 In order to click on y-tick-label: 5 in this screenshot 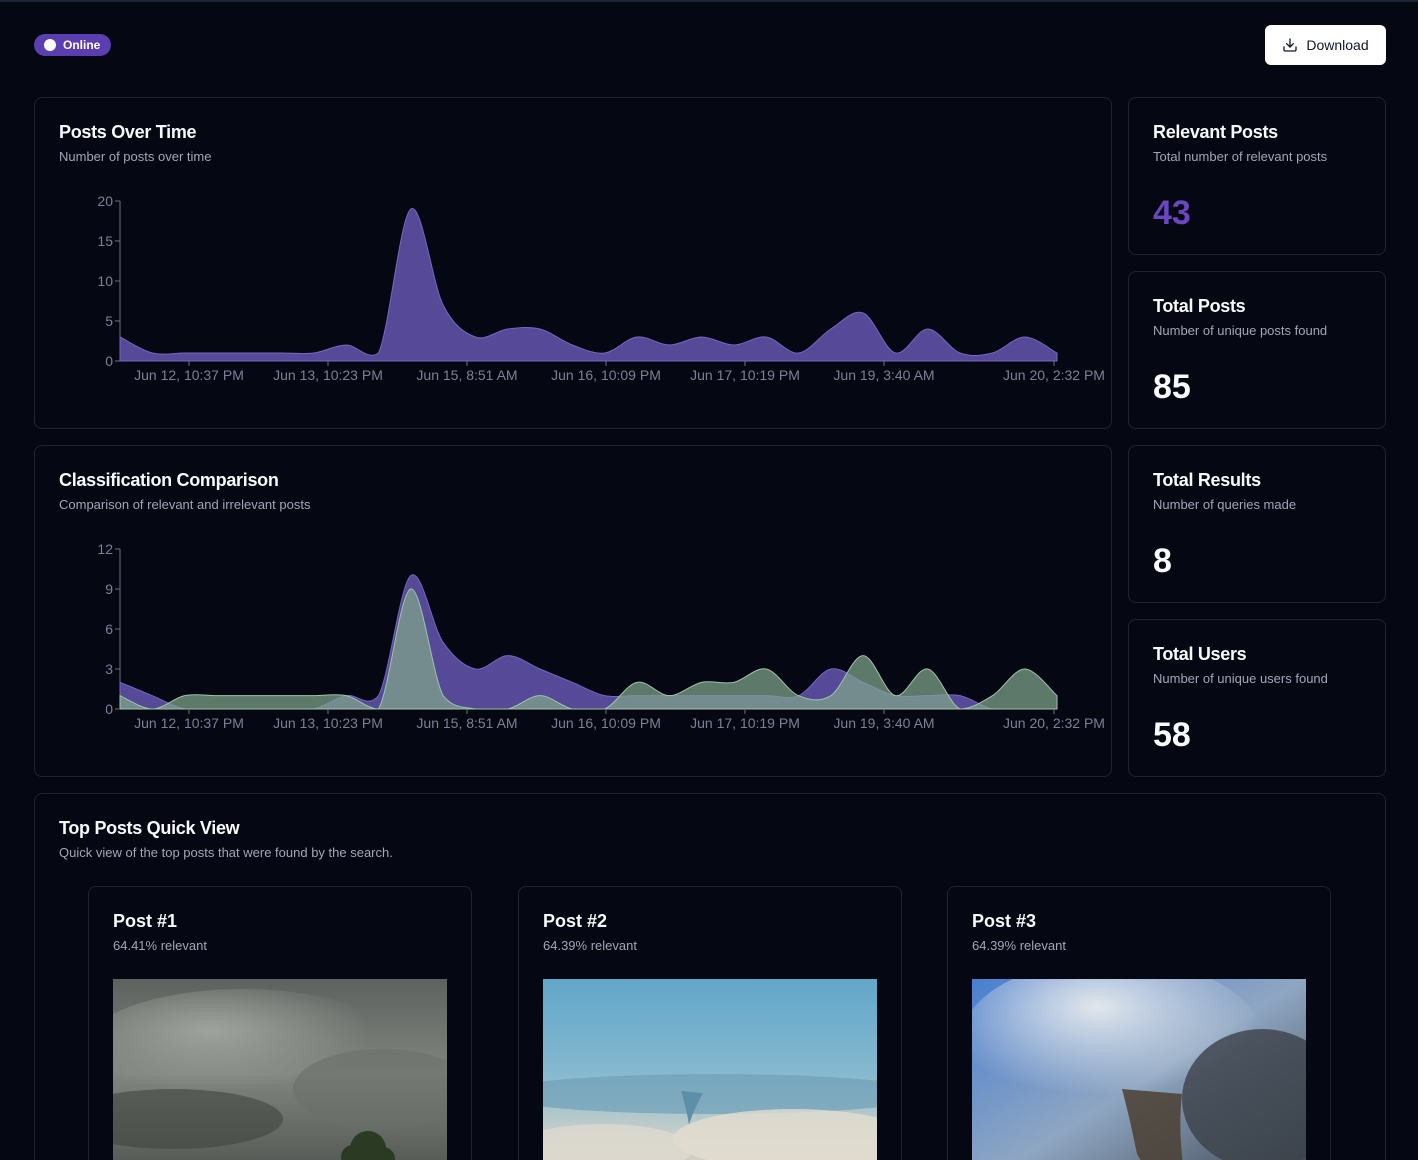, I will do `click(109, 321)`.